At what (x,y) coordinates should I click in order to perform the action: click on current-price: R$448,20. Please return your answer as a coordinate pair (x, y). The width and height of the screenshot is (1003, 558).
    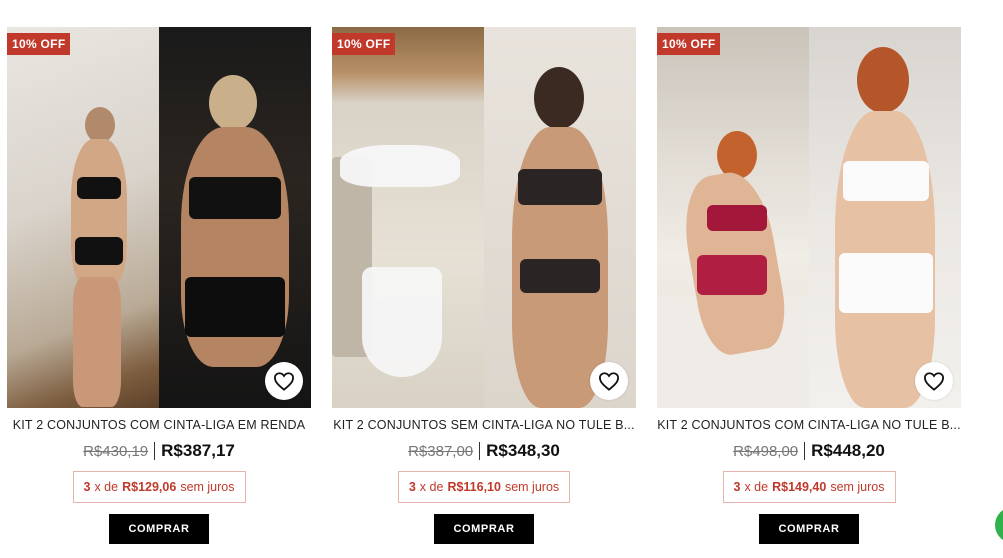
    Looking at the image, I should click on (848, 450).